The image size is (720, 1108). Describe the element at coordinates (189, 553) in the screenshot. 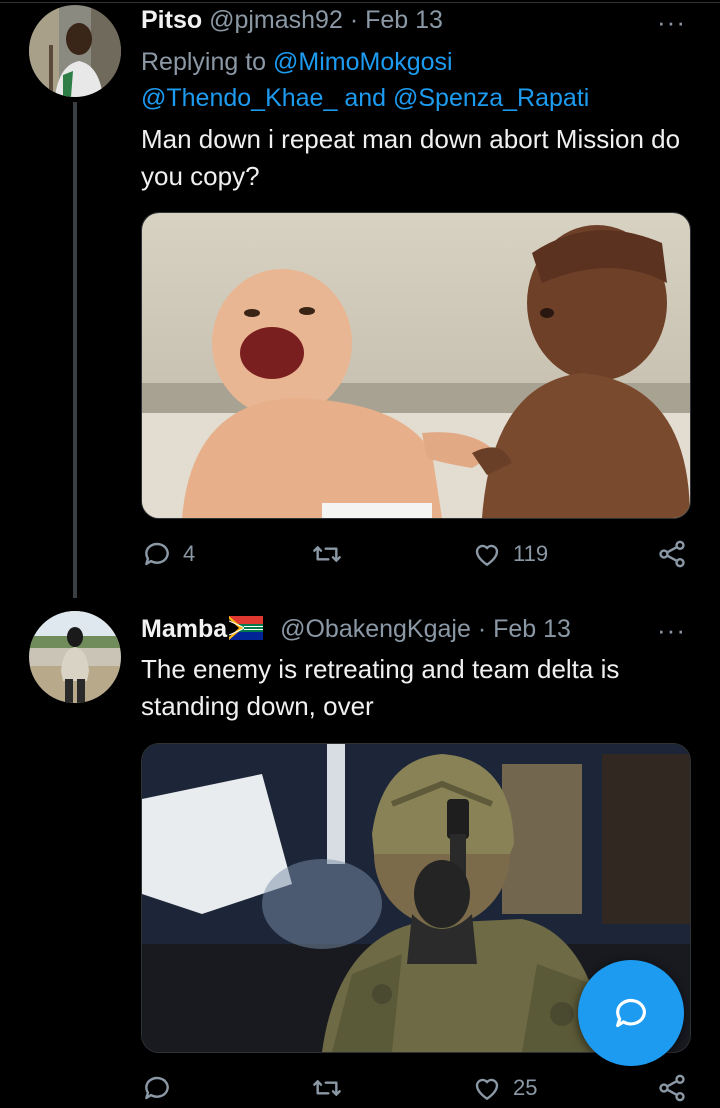

I see `reply-count: 4` at that location.